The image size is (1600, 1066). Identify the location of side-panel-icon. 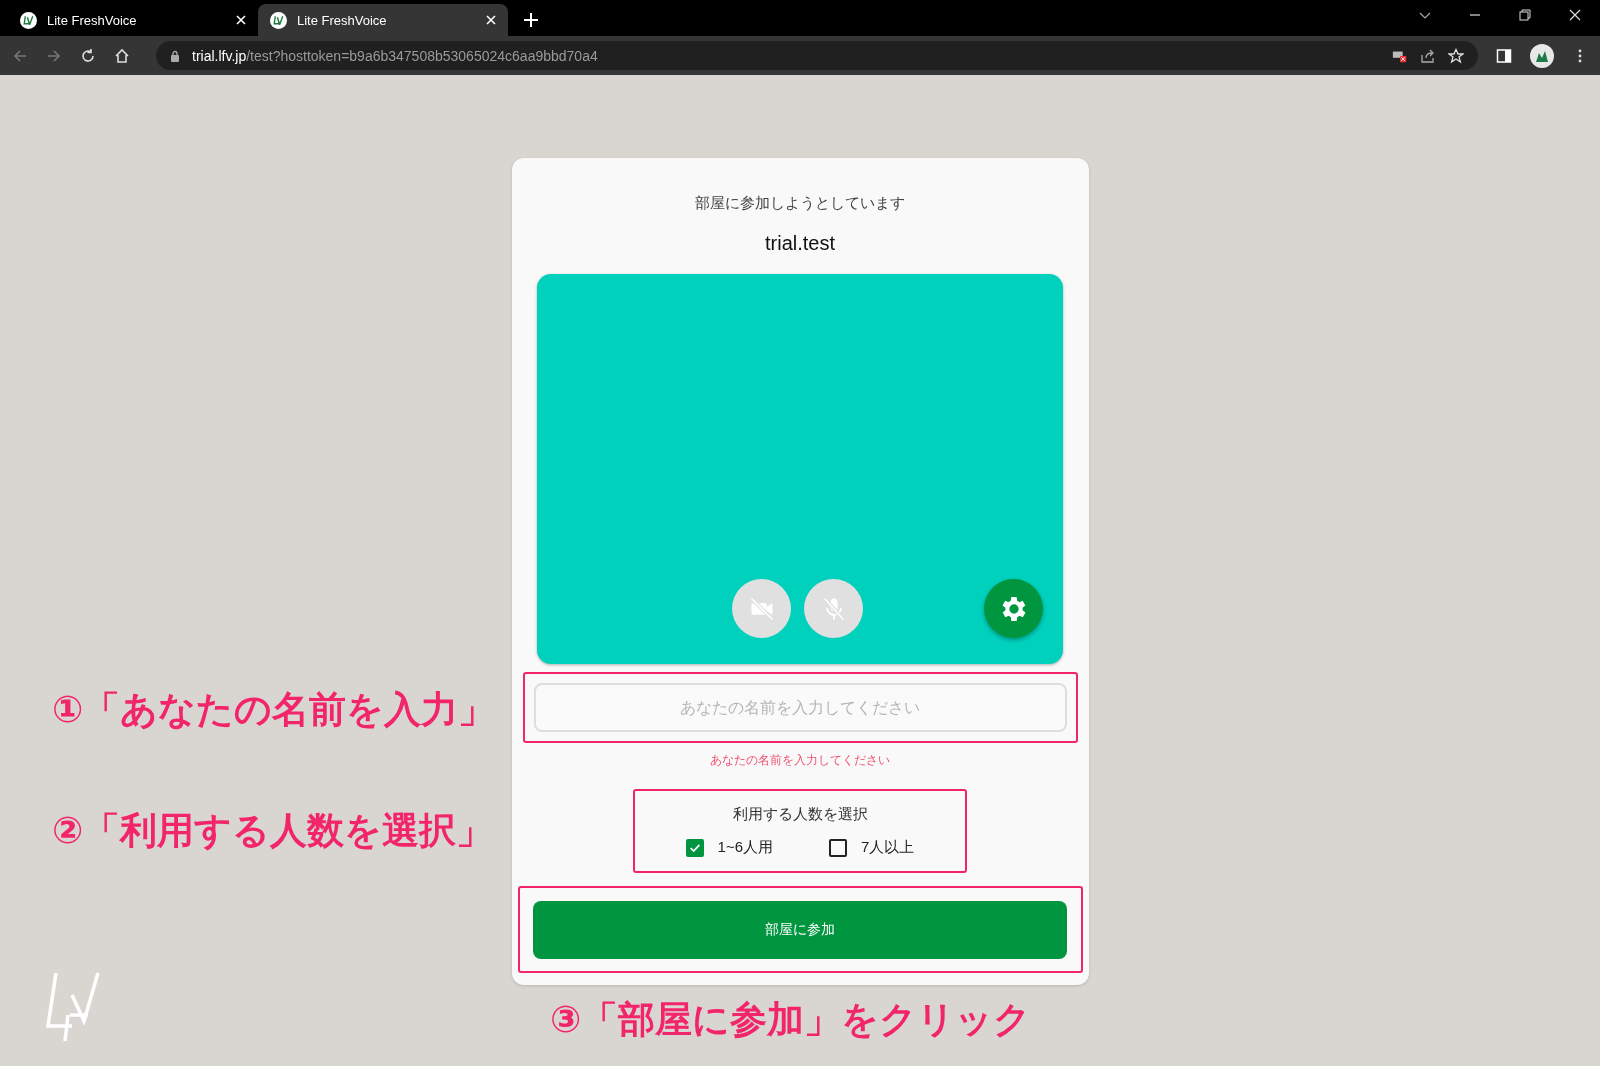
(1504, 55).